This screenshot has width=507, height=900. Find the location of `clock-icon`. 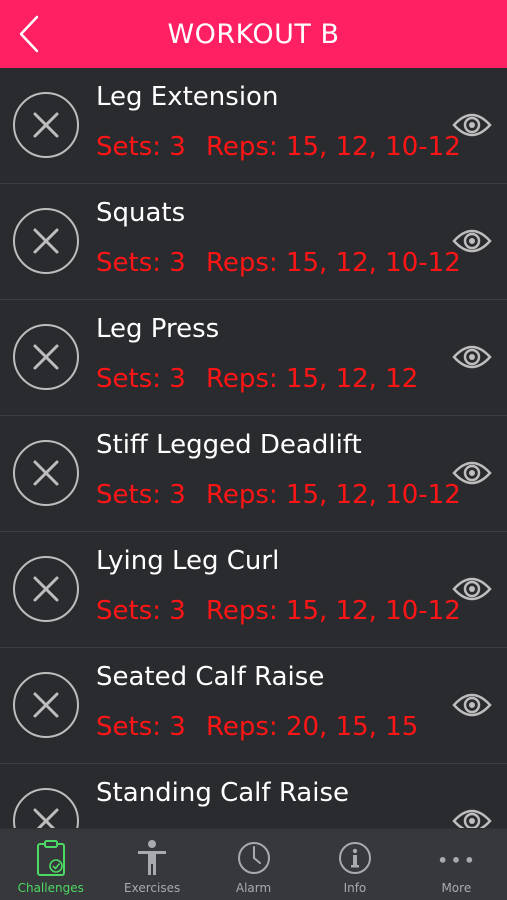

clock-icon is located at coordinates (254, 858).